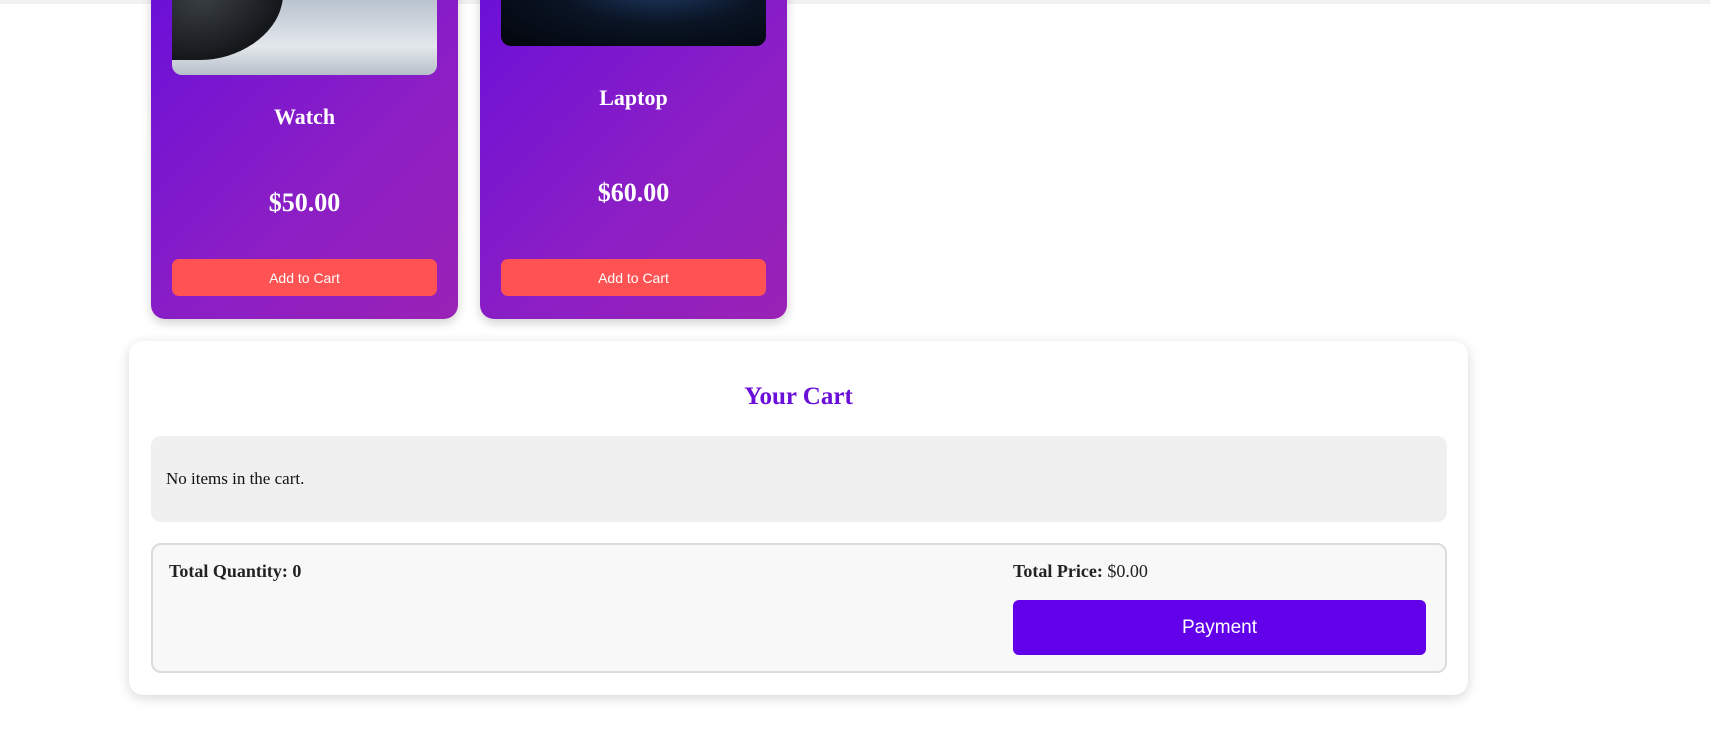  Describe the element at coordinates (304, 159) in the screenshot. I see `product-card-watch: Watch $50.00 Add to Cart` at that location.